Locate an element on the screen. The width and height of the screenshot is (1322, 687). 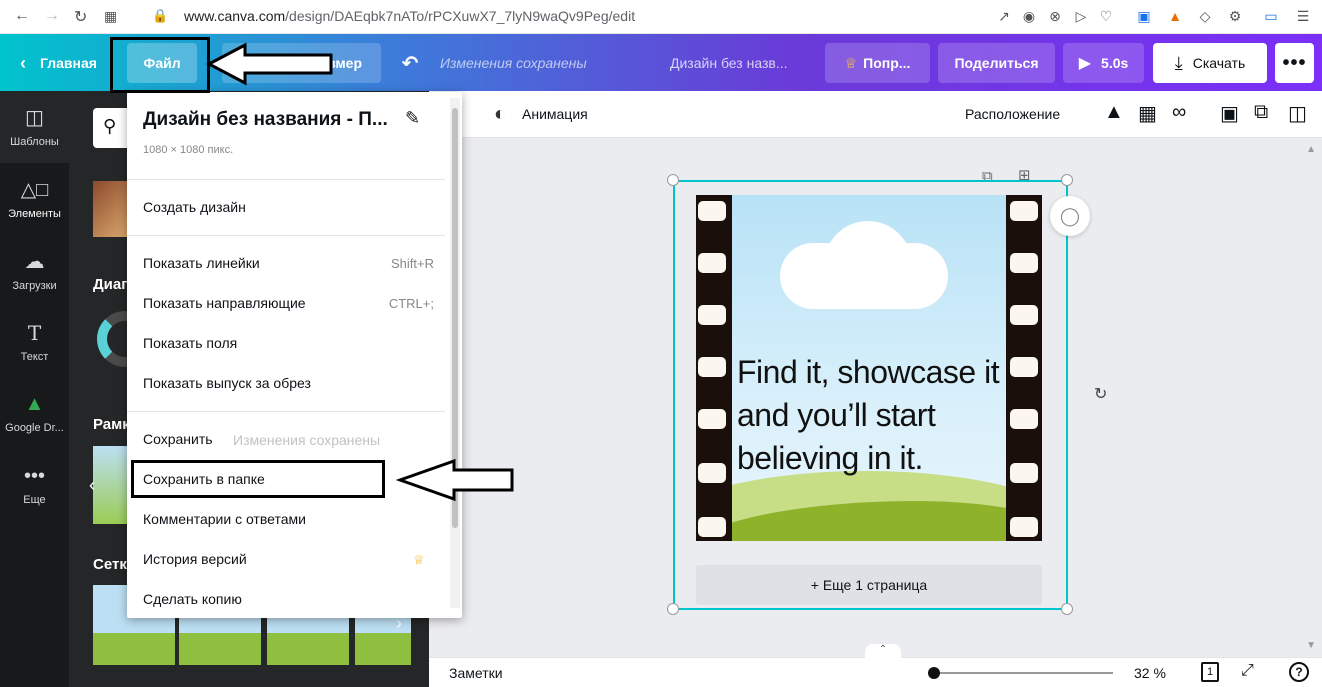
upload-icon: ☁ is located at coordinates (34, 262).